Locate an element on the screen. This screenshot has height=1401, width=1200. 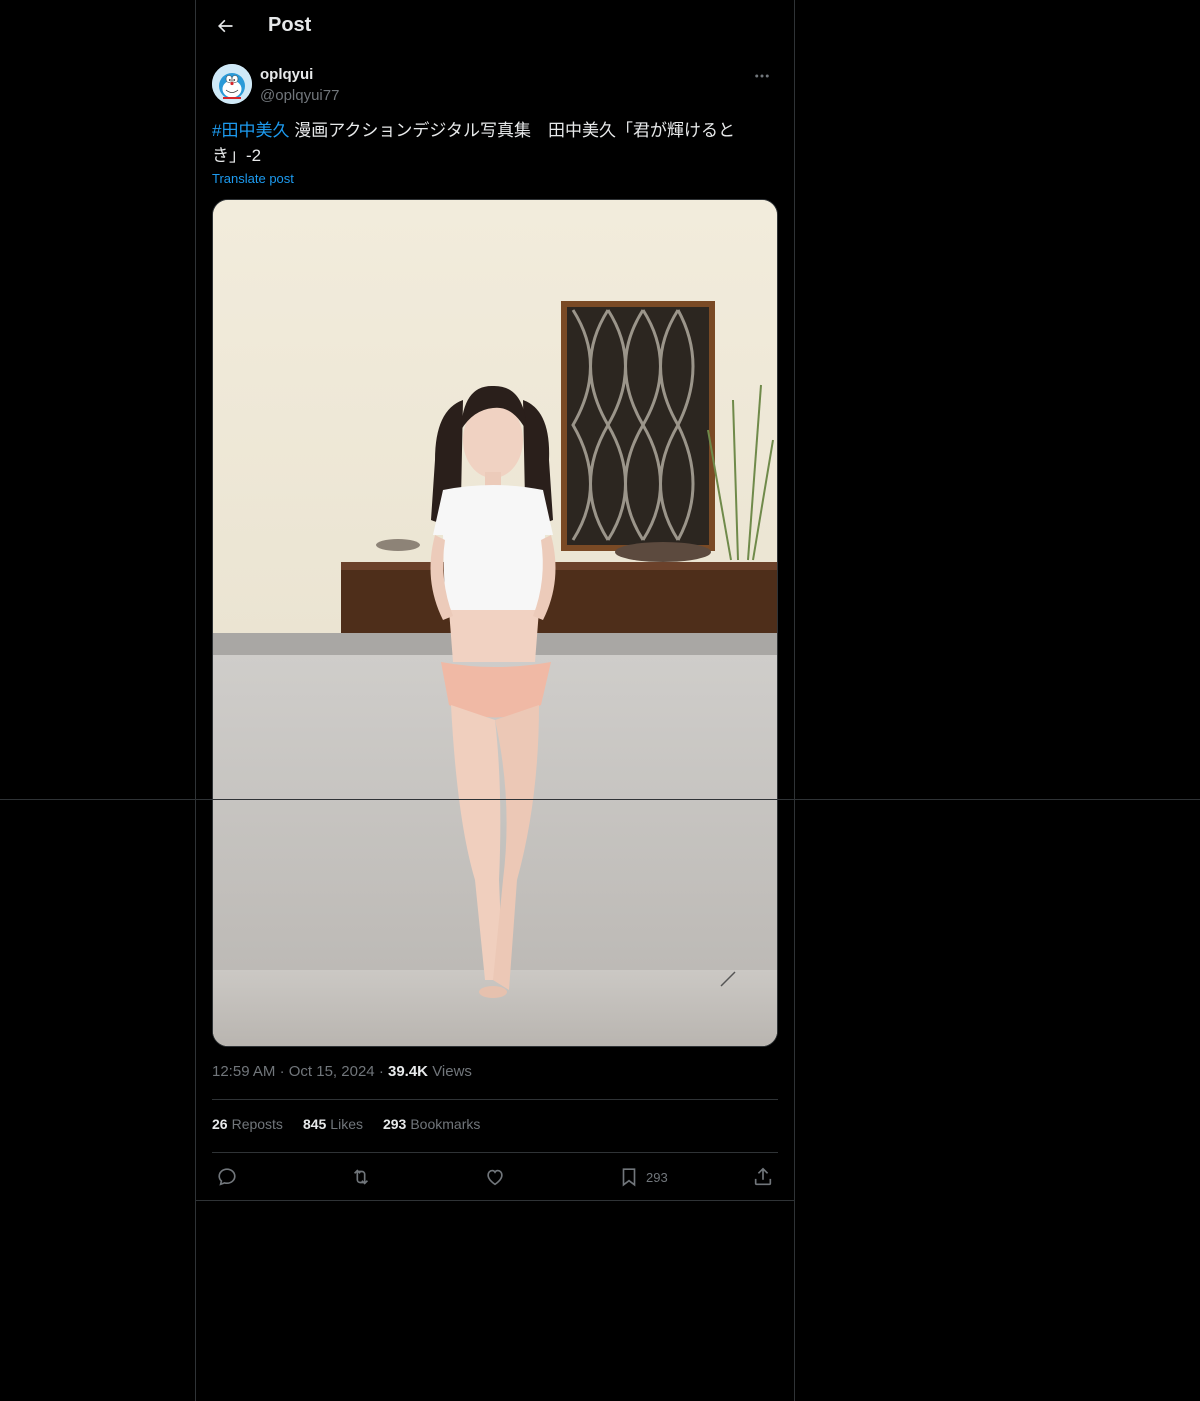
post-body: 漫画アクションデジタル写真集 田中美久「君が輝けるとき」-2 is located at coordinates (474, 143).